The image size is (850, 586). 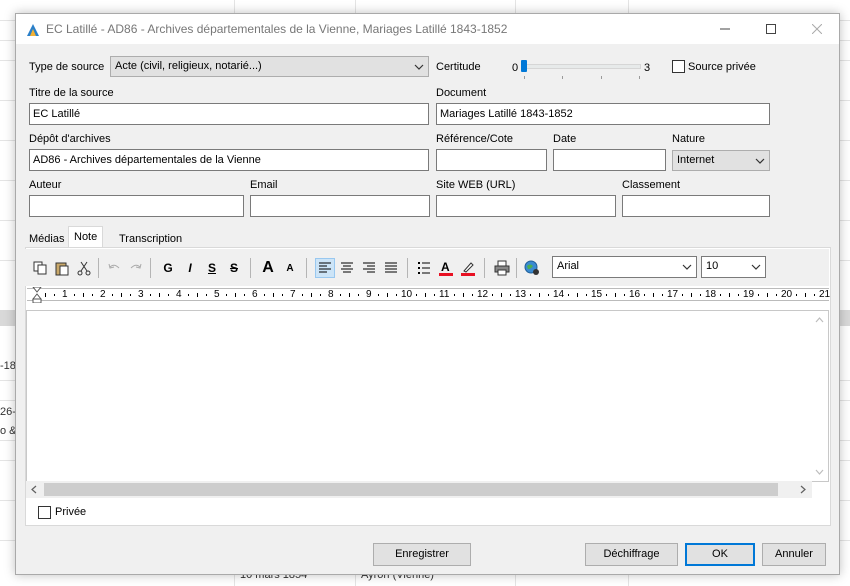 I want to click on date-label: Date, so click(x=565, y=139).